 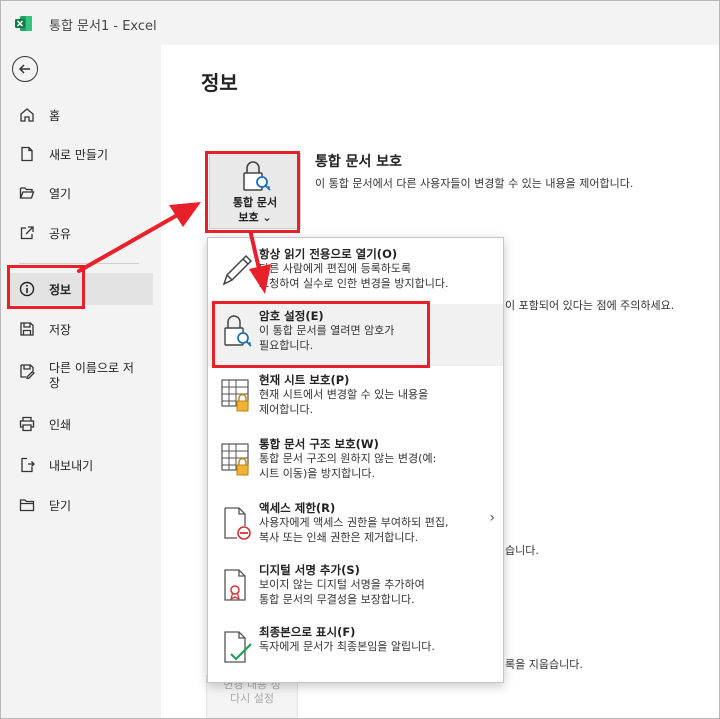 I want to click on restrict-access-icon, so click(x=237, y=523).